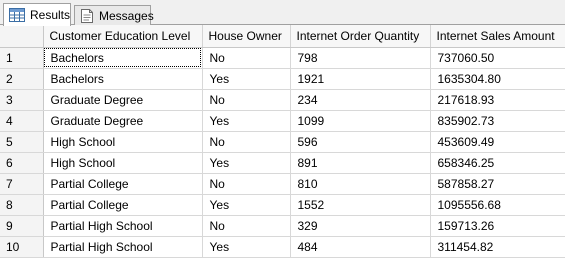  Describe the element at coordinates (360, 163) in the screenshot. I see `cell-order-quantity: 891` at that location.